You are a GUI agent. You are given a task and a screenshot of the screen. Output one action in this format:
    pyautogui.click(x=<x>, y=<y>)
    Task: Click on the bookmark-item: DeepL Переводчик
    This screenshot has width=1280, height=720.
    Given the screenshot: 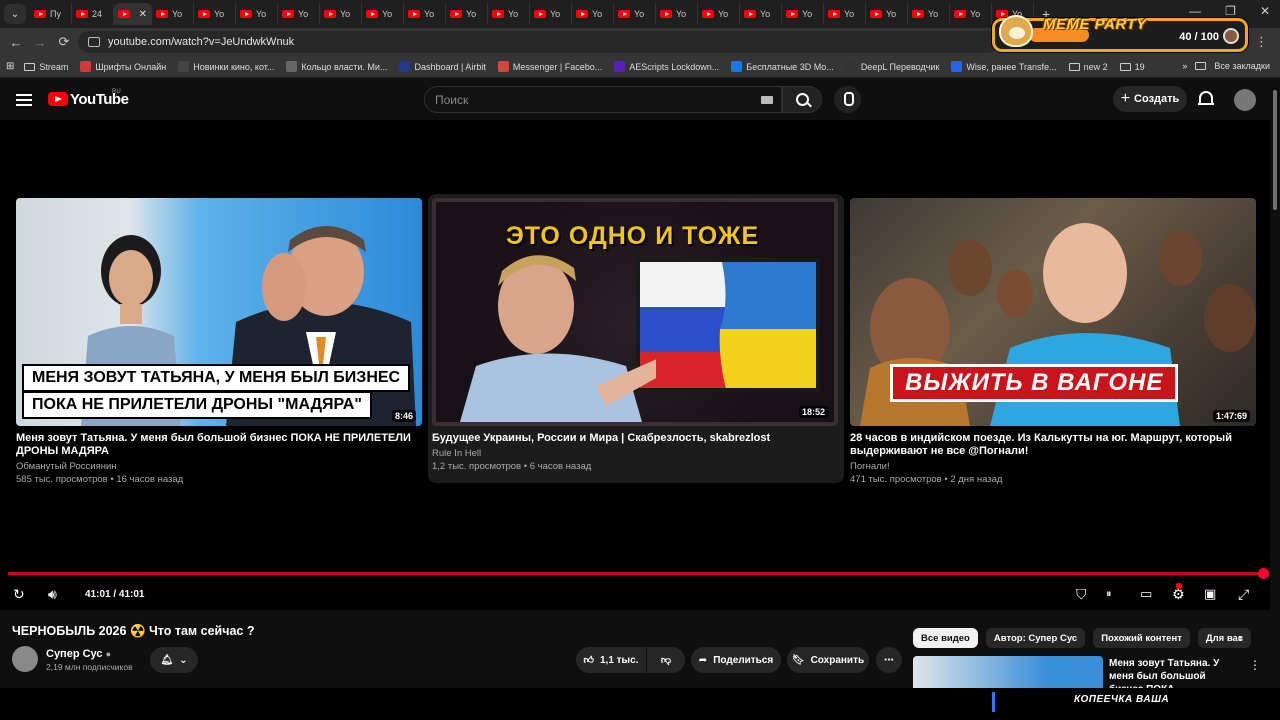 What is the action you would take?
    pyautogui.click(x=892, y=66)
    